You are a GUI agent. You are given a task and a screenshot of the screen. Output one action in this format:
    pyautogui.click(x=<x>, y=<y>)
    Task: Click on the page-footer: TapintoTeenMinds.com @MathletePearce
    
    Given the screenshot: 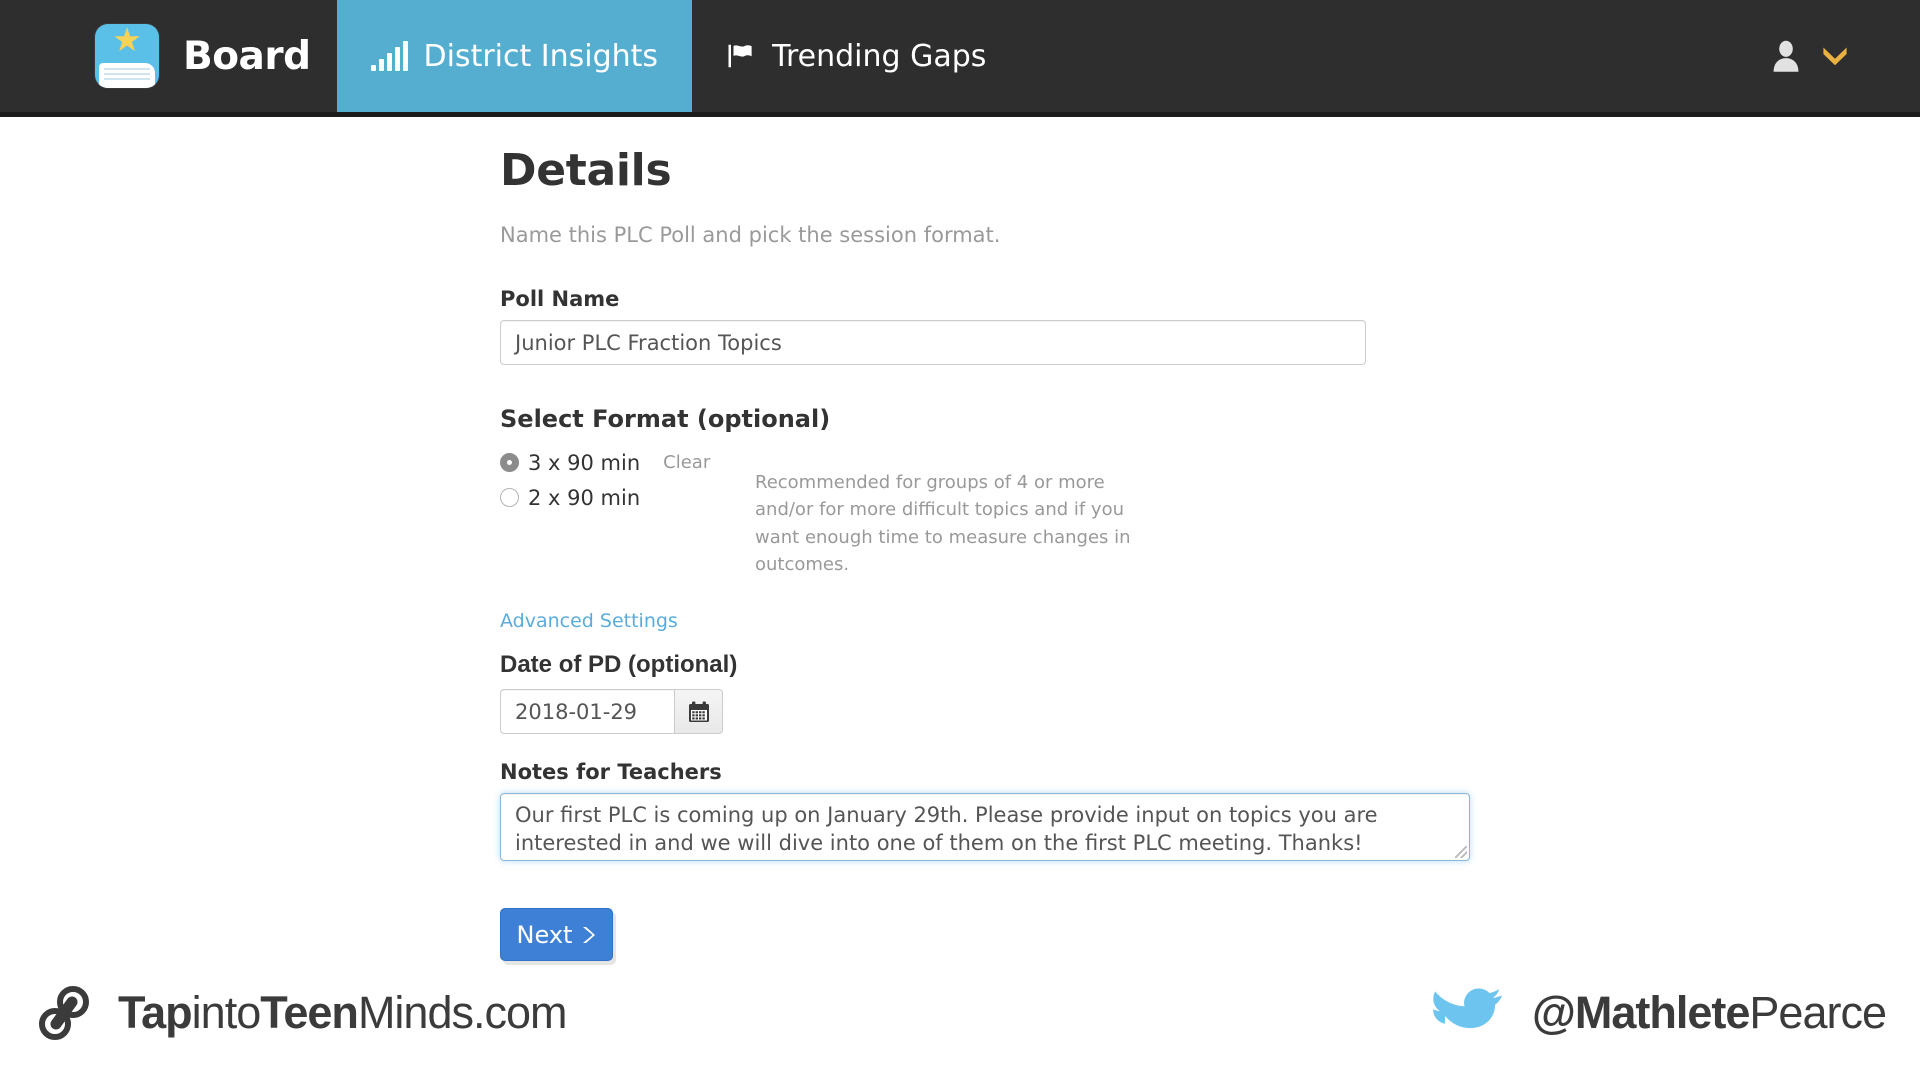 What is the action you would take?
    pyautogui.click(x=960, y=1020)
    